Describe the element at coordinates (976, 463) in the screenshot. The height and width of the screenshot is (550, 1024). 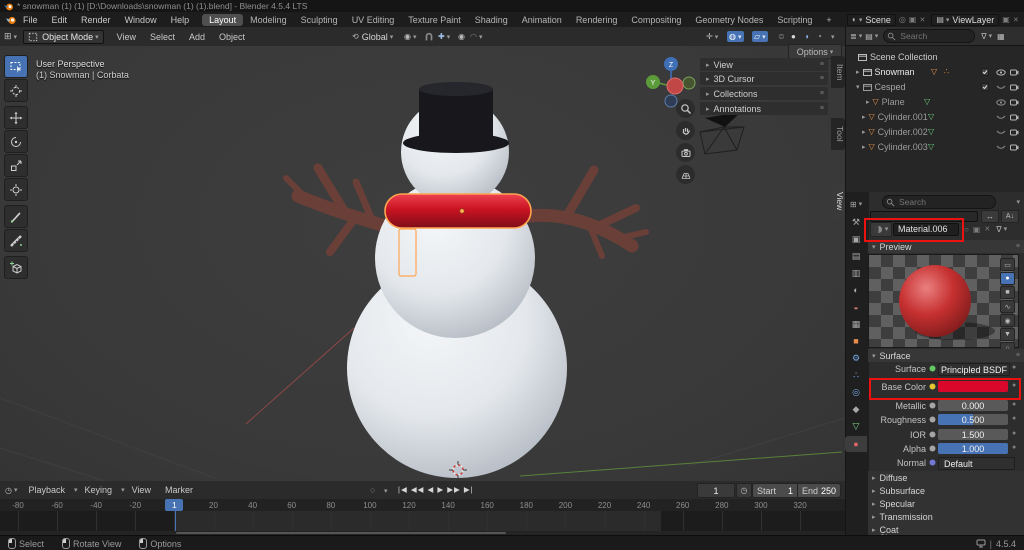
I see `normal-dropdown: Default` at that location.